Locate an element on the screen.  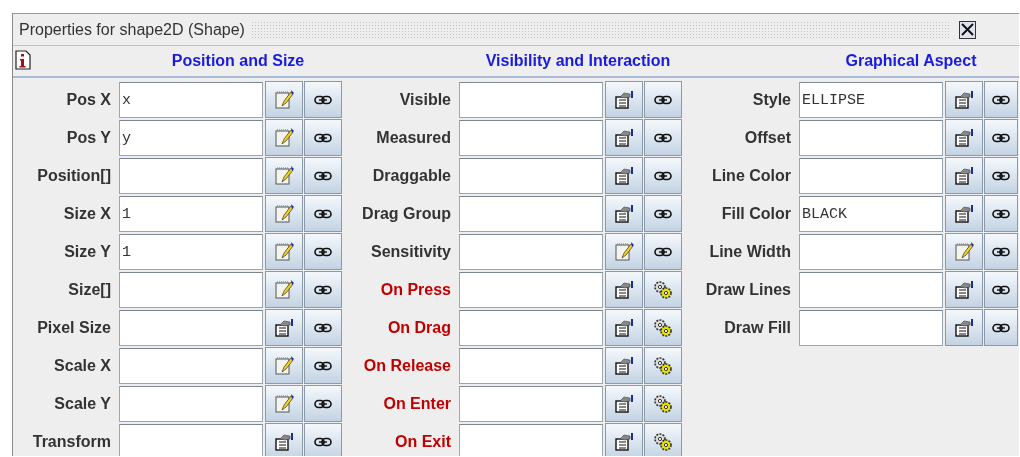
input-field: y is located at coordinates (191, 138).